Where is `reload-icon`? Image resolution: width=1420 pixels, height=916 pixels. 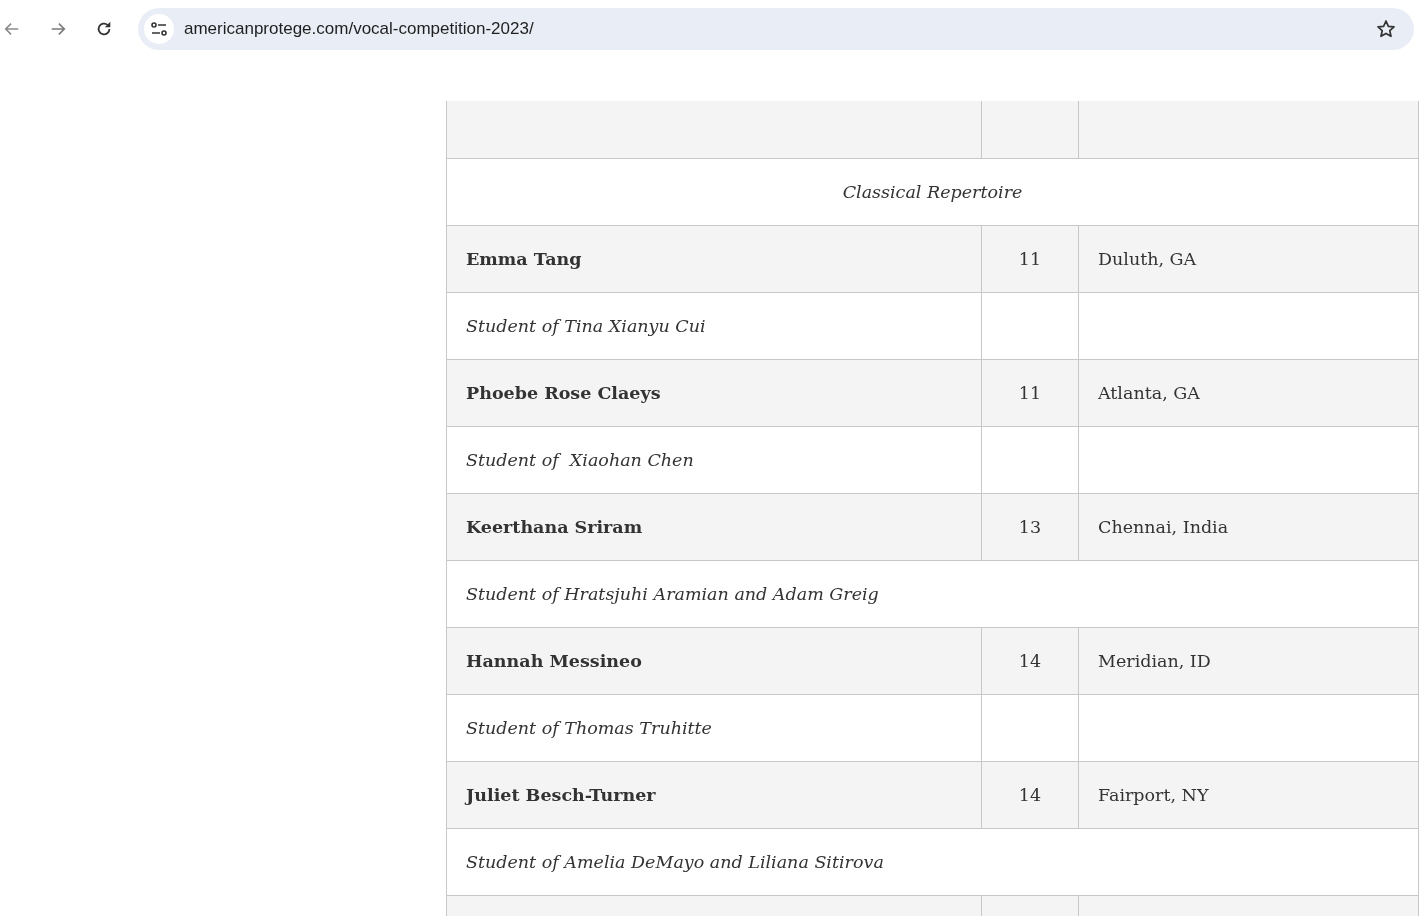
reload-icon is located at coordinates (104, 29).